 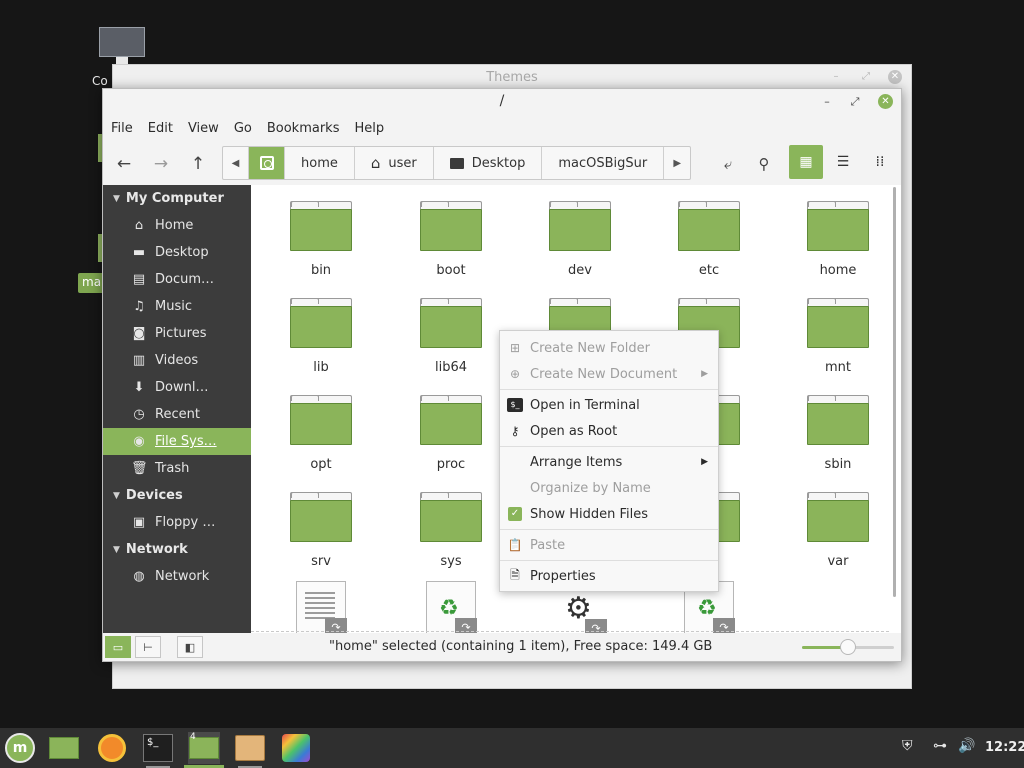 What do you see at coordinates (894, 392) in the screenshot?
I see `scrollbar-thumb` at bounding box center [894, 392].